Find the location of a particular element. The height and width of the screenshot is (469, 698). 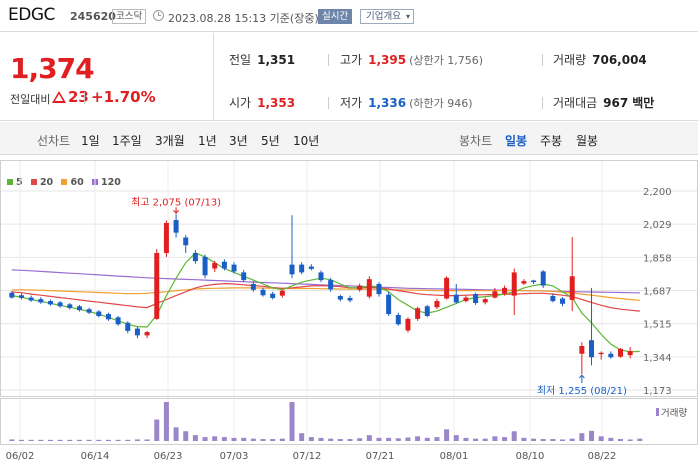

y-tick-label: 2,200 is located at coordinates (657, 192).